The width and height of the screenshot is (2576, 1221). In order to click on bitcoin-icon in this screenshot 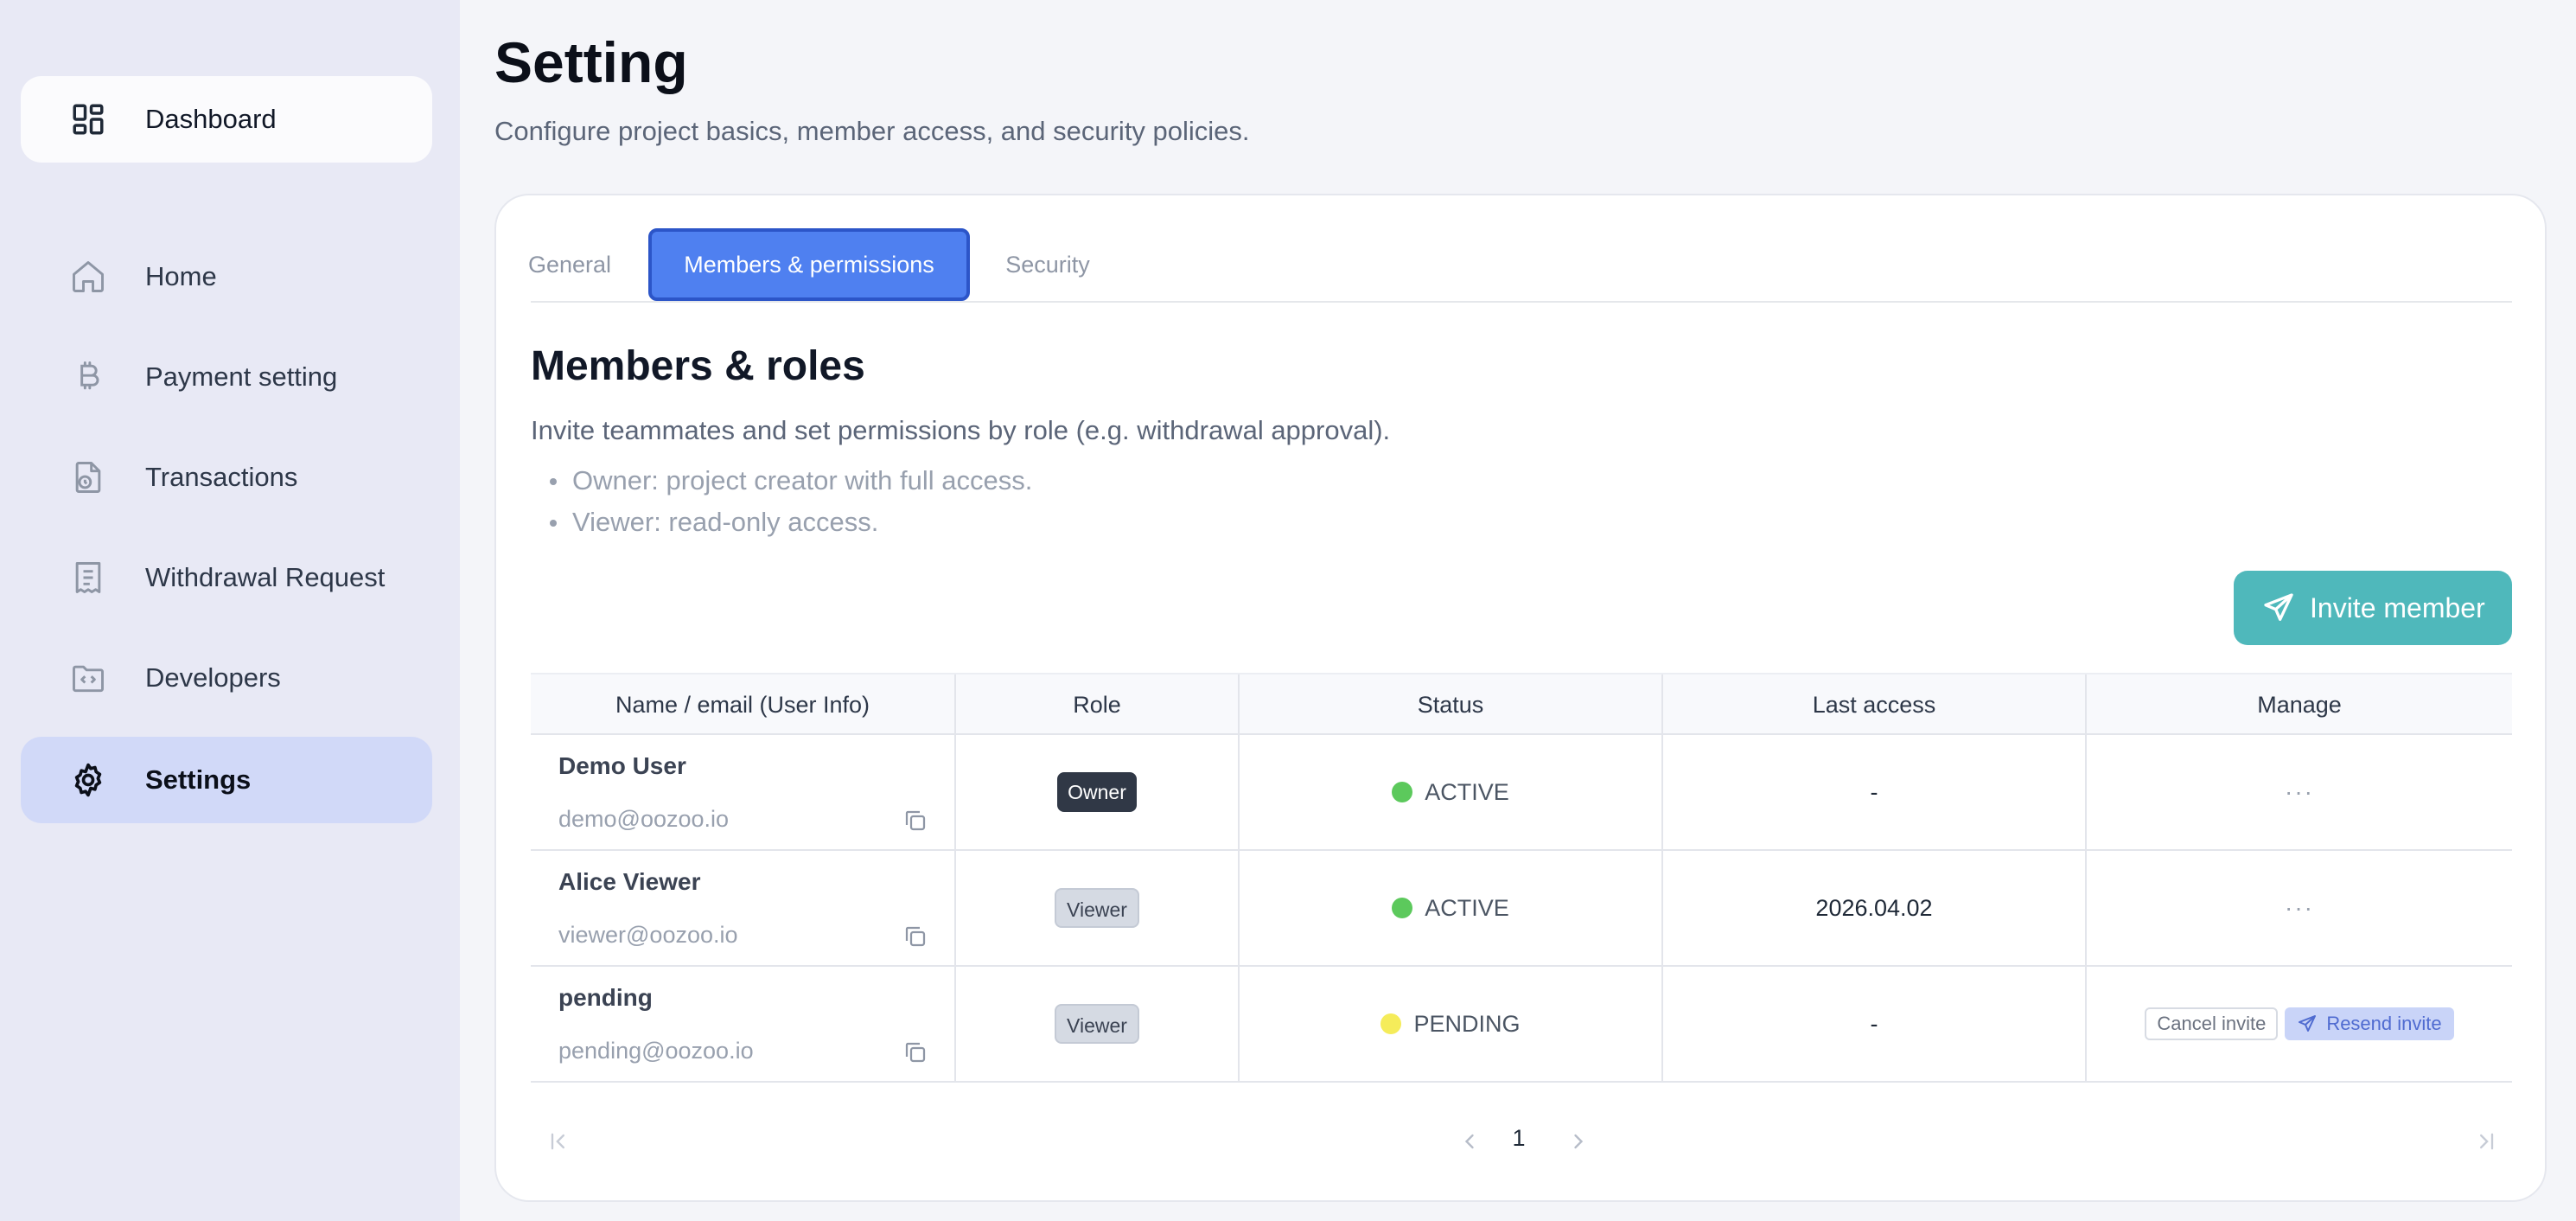, I will do `click(88, 377)`.